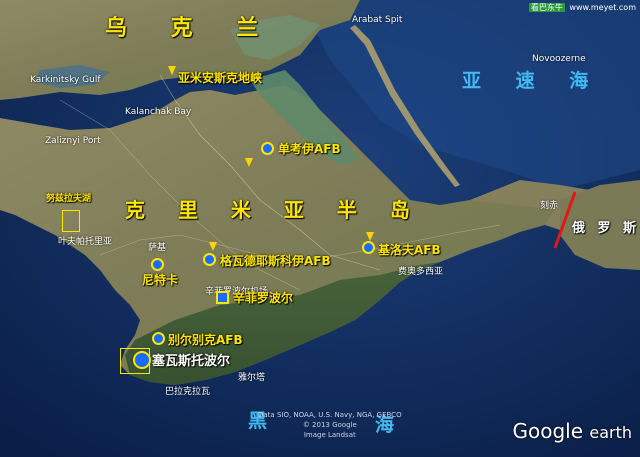 The width and height of the screenshot is (640, 457). What do you see at coordinates (532, 81) in the screenshot?
I see `label-azov-sea: 亚 速 海` at bounding box center [532, 81].